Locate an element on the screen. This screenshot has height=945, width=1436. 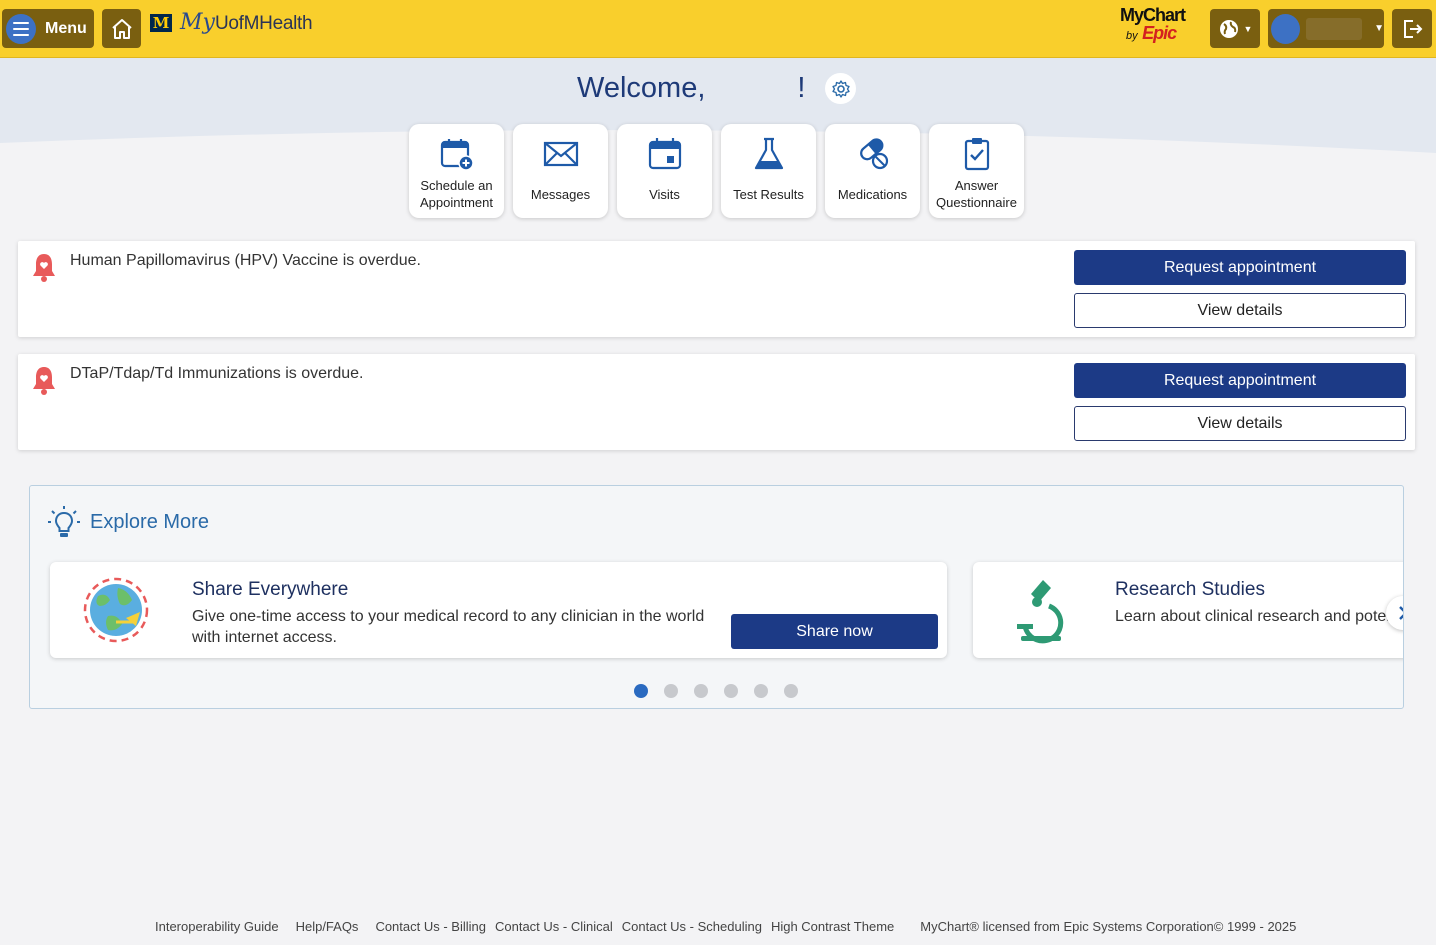
avatar is located at coordinates (1286, 28).